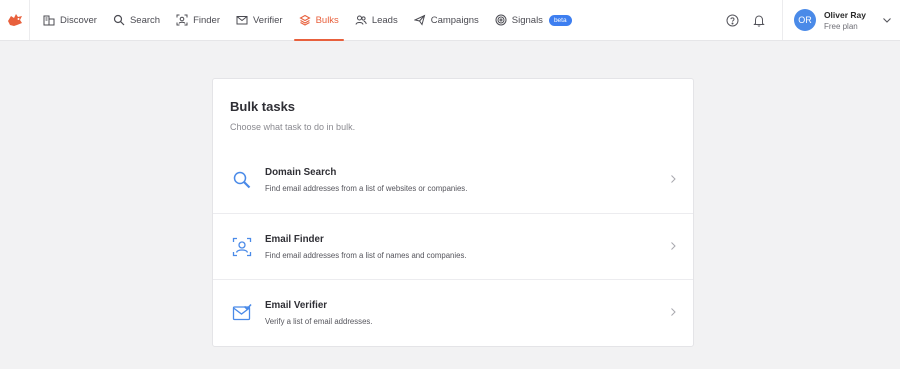 This screenshot has height=369, width=900. I want to click on nav-item-leads: Leads, so click(376, 20).